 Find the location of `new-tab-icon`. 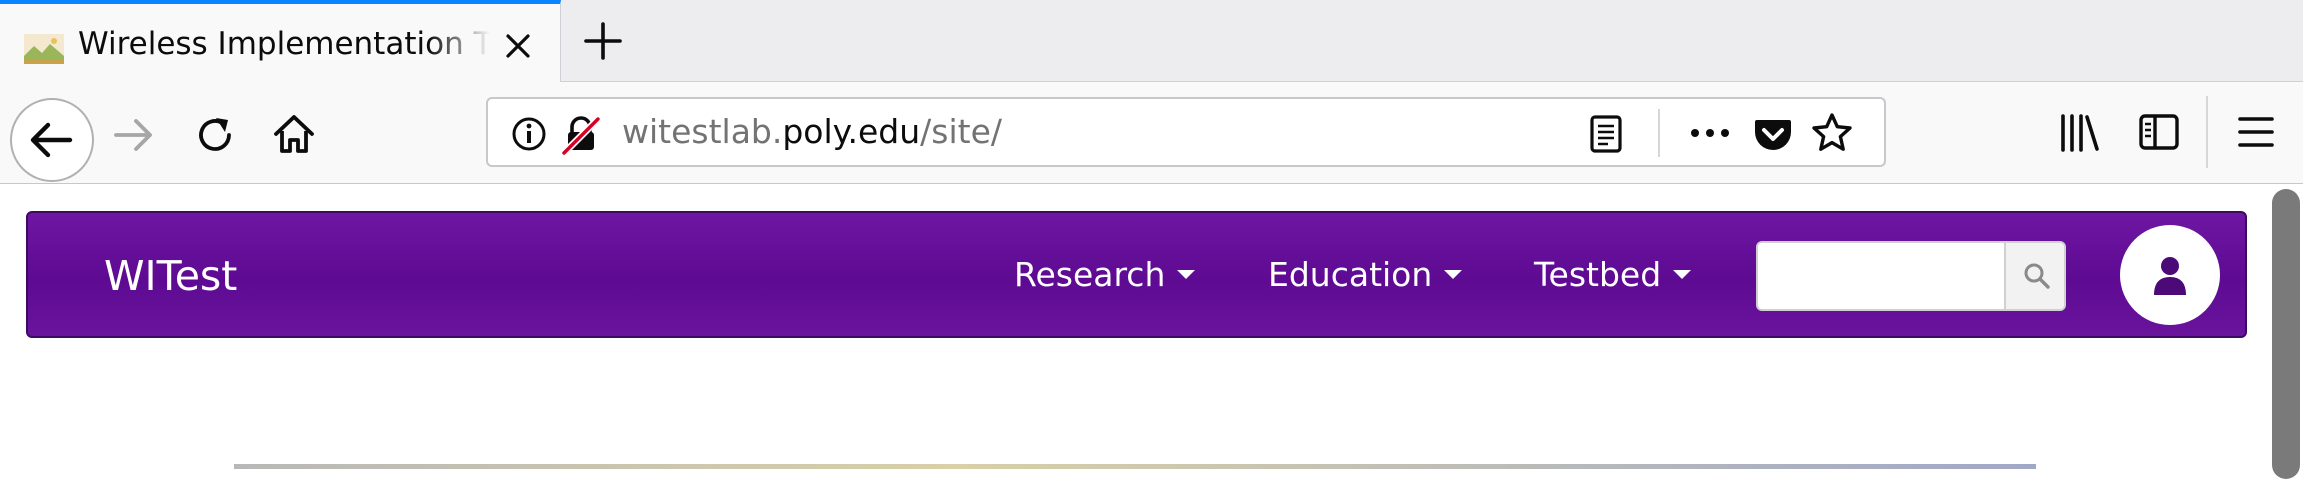

new-tab-icon is located at coordinates (603, 41).